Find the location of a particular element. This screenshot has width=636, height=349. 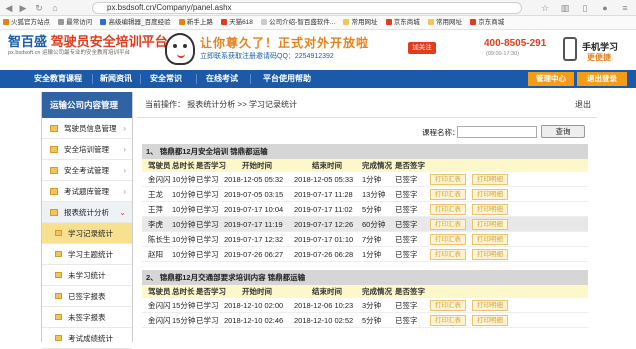

home-icon: ⌂ is located at coordinates (55, 8).